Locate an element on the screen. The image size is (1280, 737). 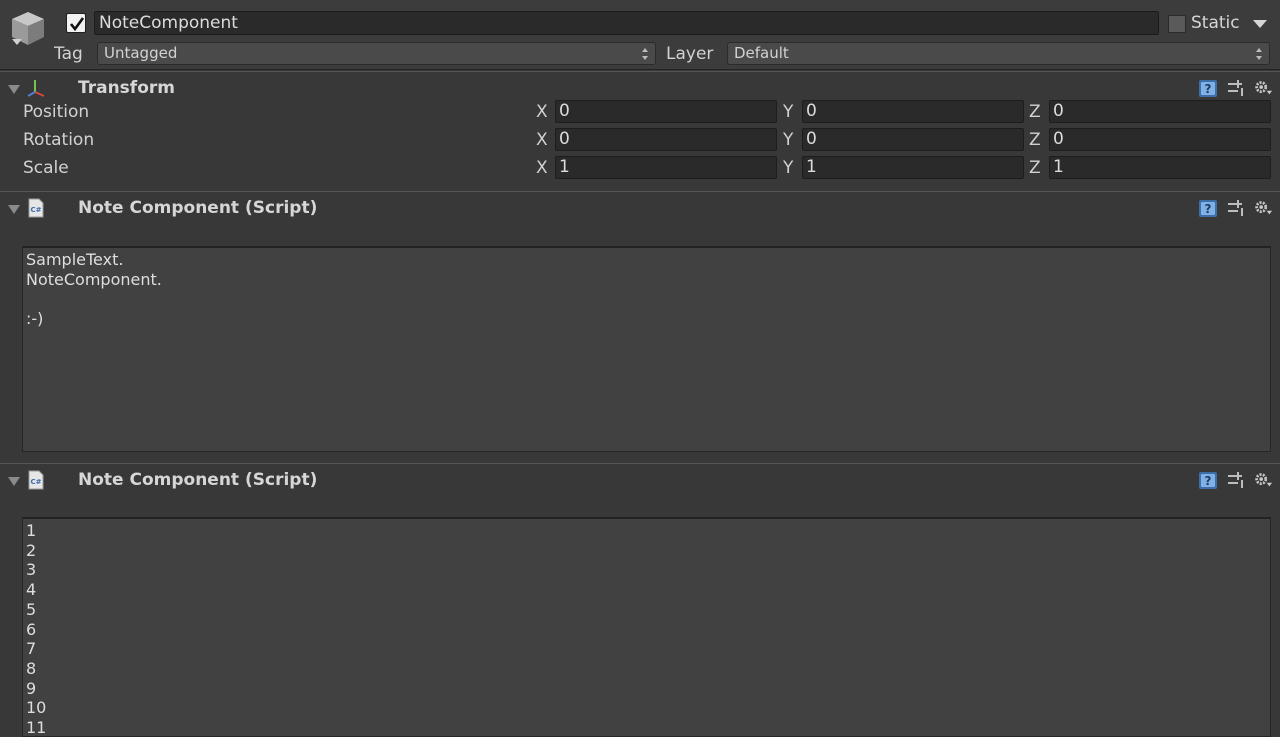
layer-dropdown: Default is located at coordinates (998, 53).